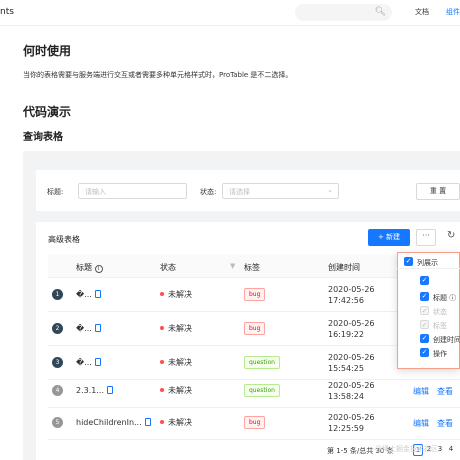 This screenshot has width=460, height=460. What do you see at coordinates (55, 192) in the screenshot?
I see `title-filter-label: 标题:` at bounding box center [55, 192].